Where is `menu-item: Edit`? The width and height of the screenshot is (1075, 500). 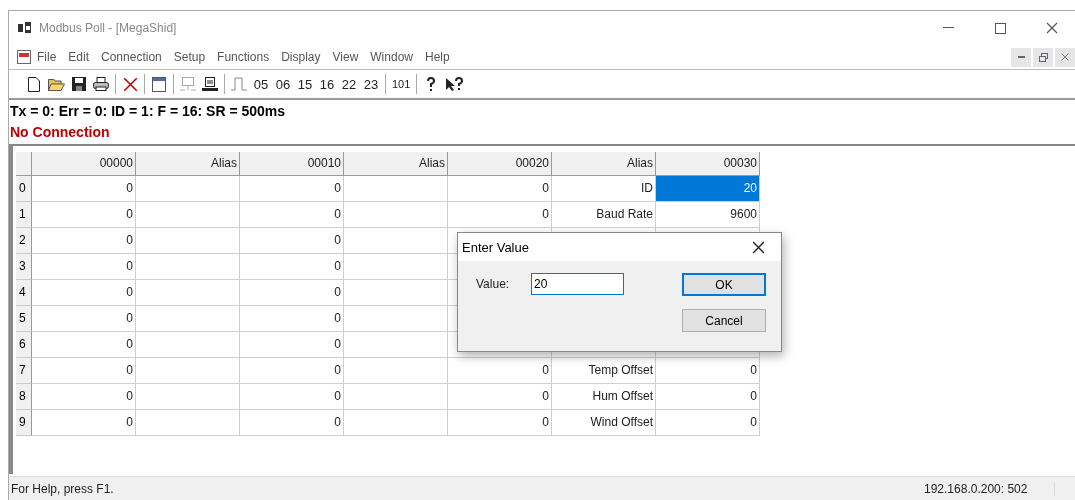 menu-item: Edit is located at coordinates (79, 57).